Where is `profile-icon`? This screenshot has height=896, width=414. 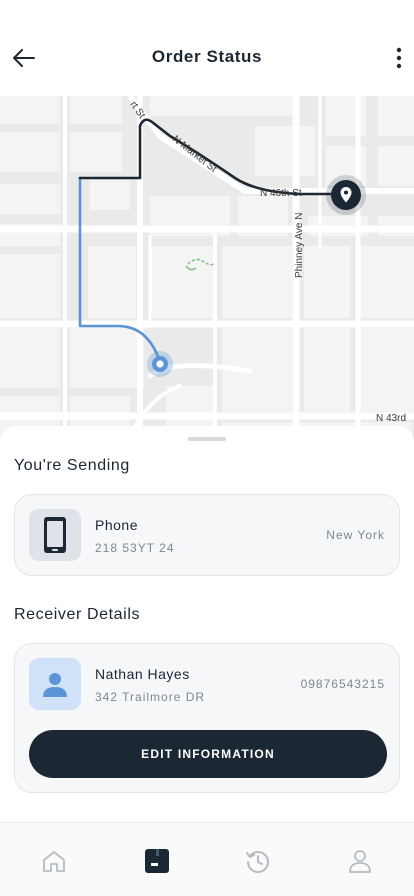
profile-icon is located at coordinates (360, 861).